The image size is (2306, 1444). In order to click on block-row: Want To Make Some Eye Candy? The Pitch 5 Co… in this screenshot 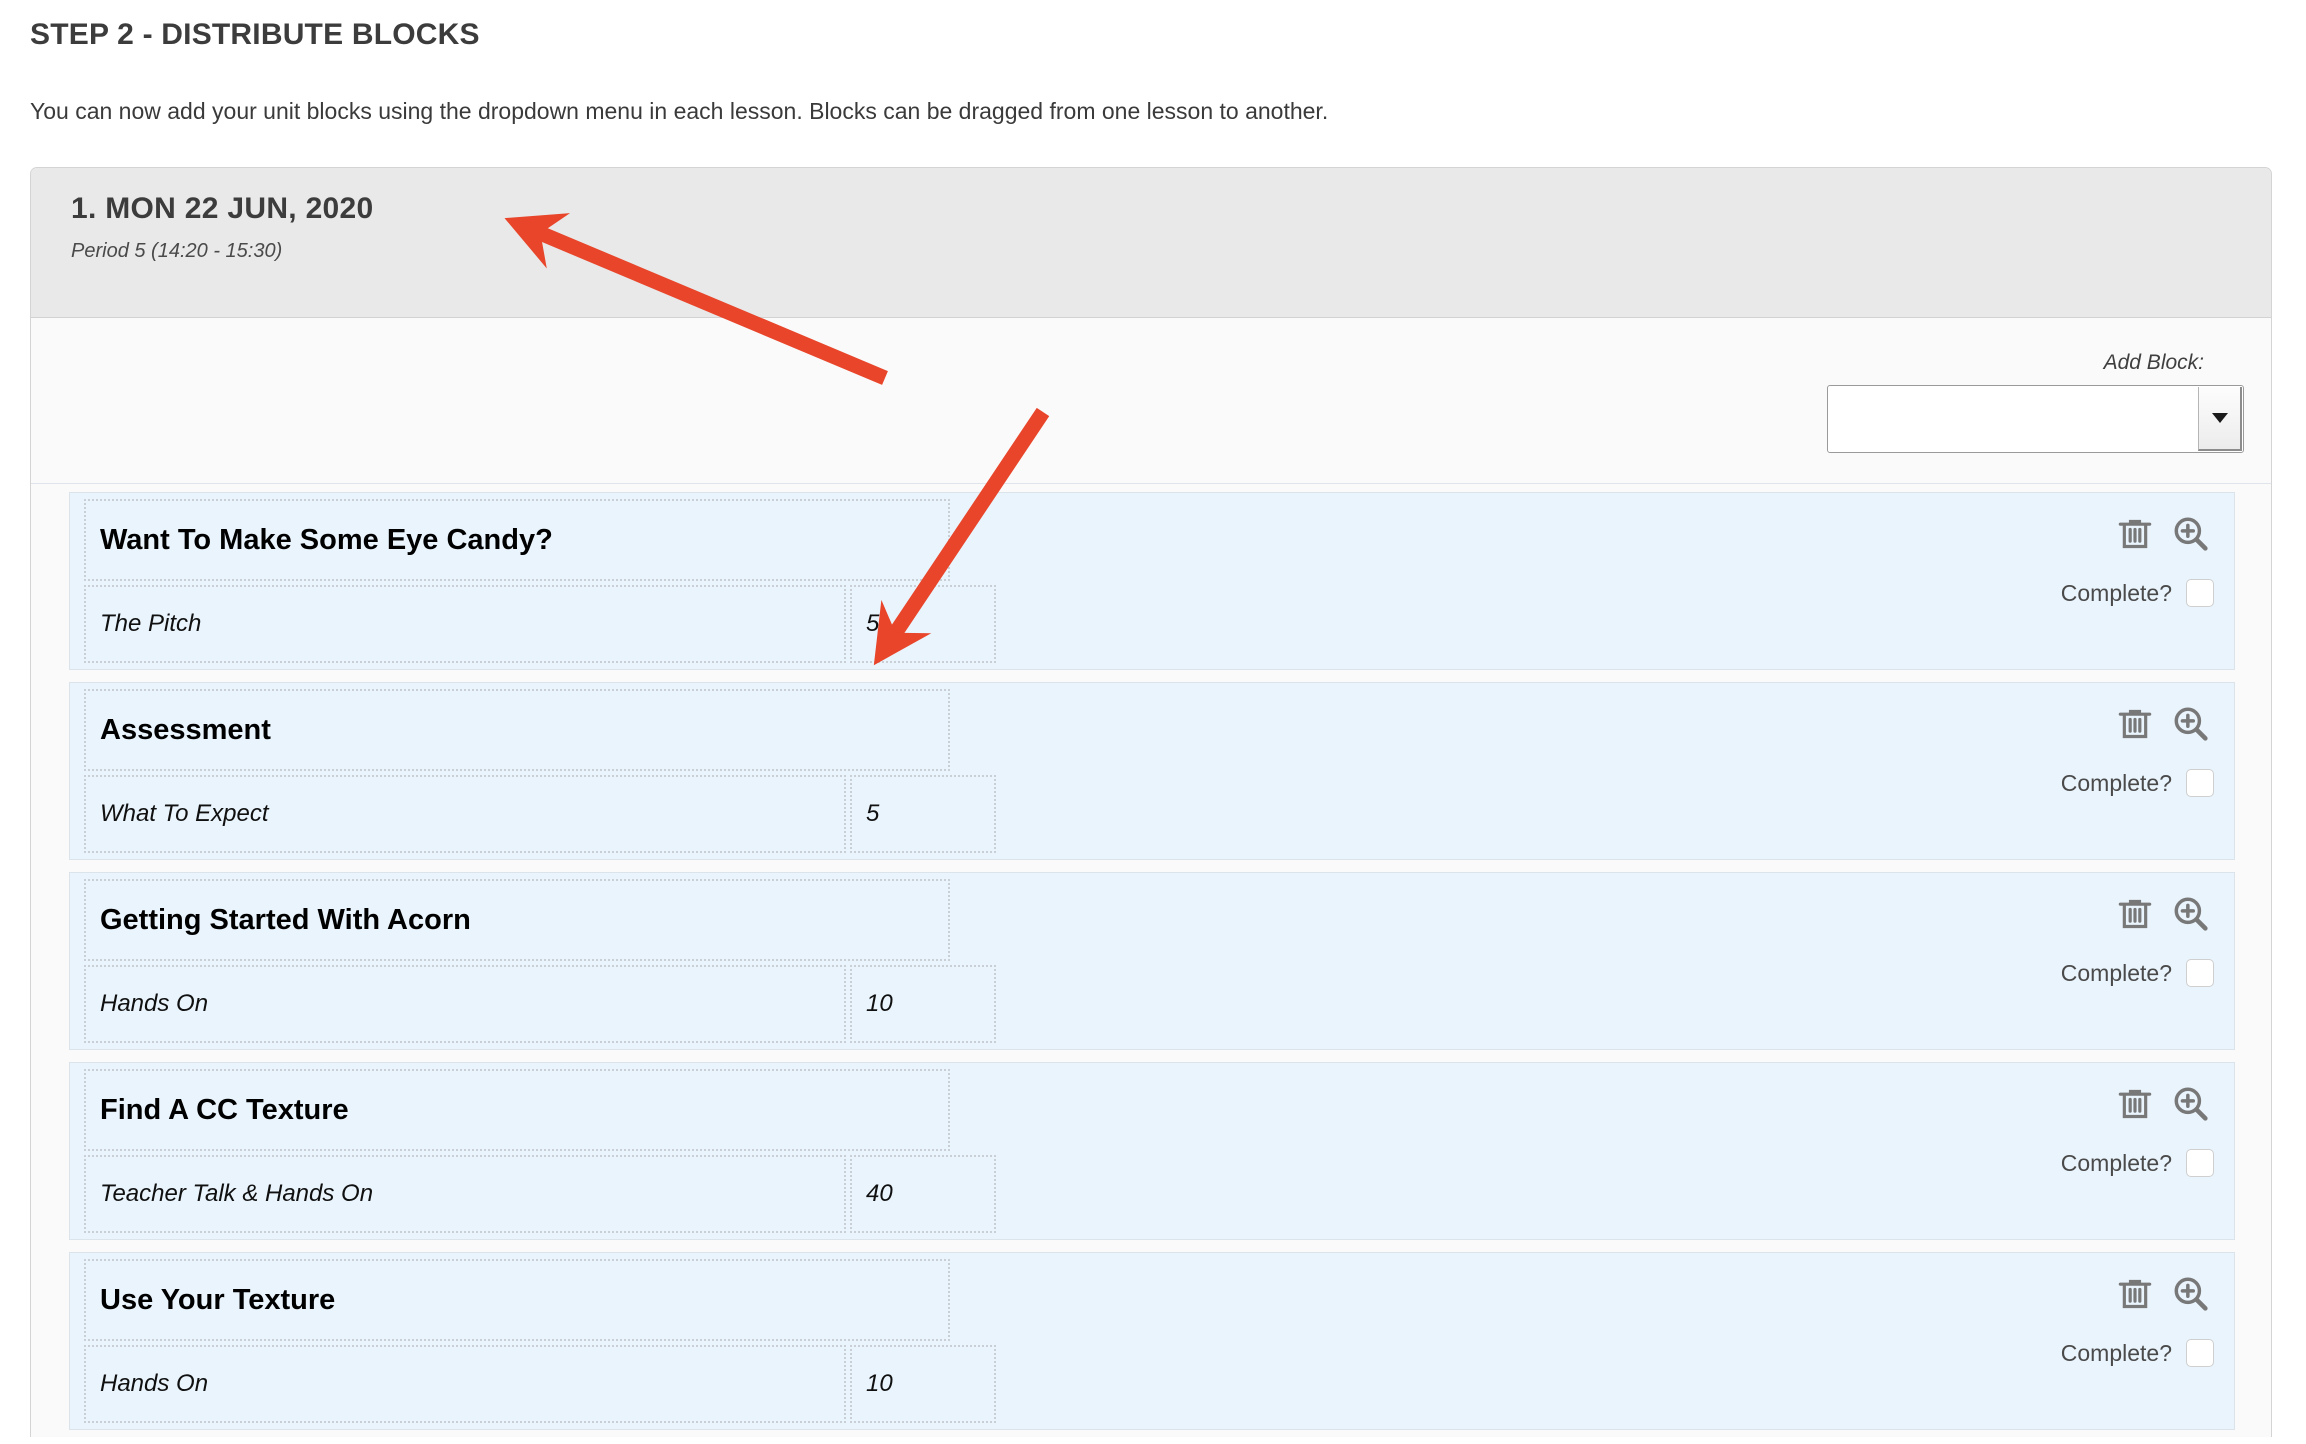, I will do `click(1152, 581)`.